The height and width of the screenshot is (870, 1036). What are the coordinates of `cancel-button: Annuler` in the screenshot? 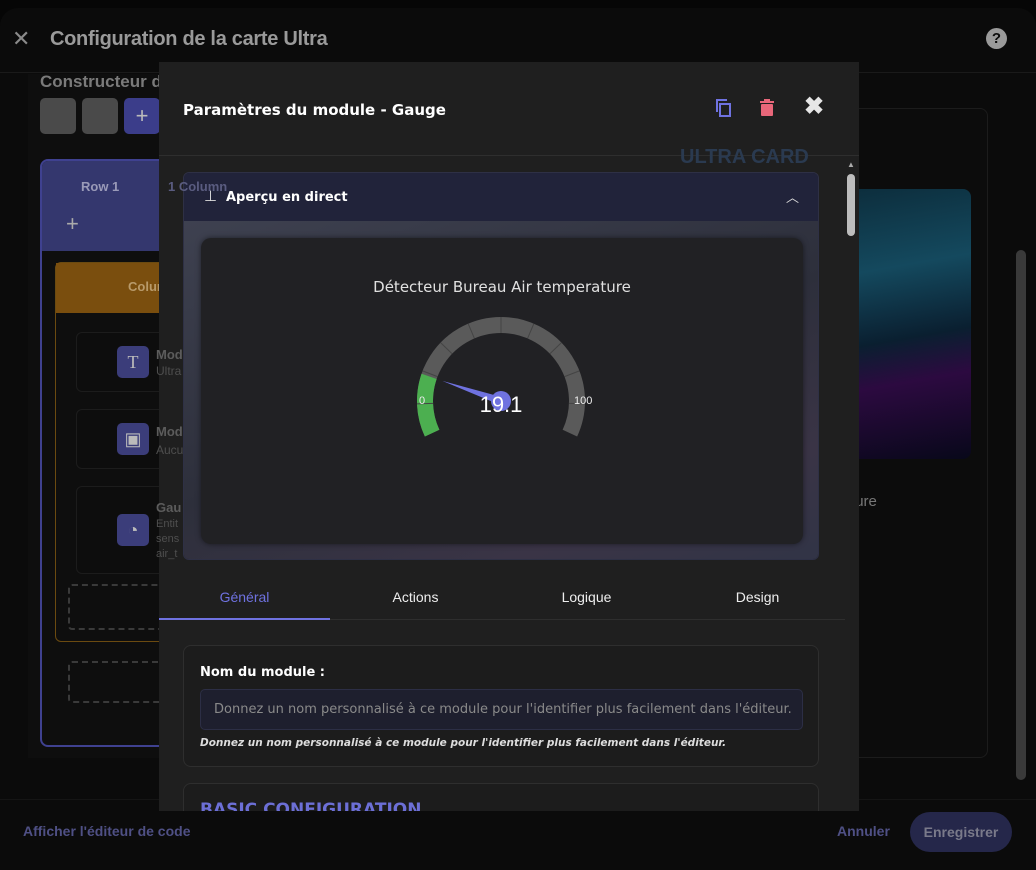 It's located at (863, 831).